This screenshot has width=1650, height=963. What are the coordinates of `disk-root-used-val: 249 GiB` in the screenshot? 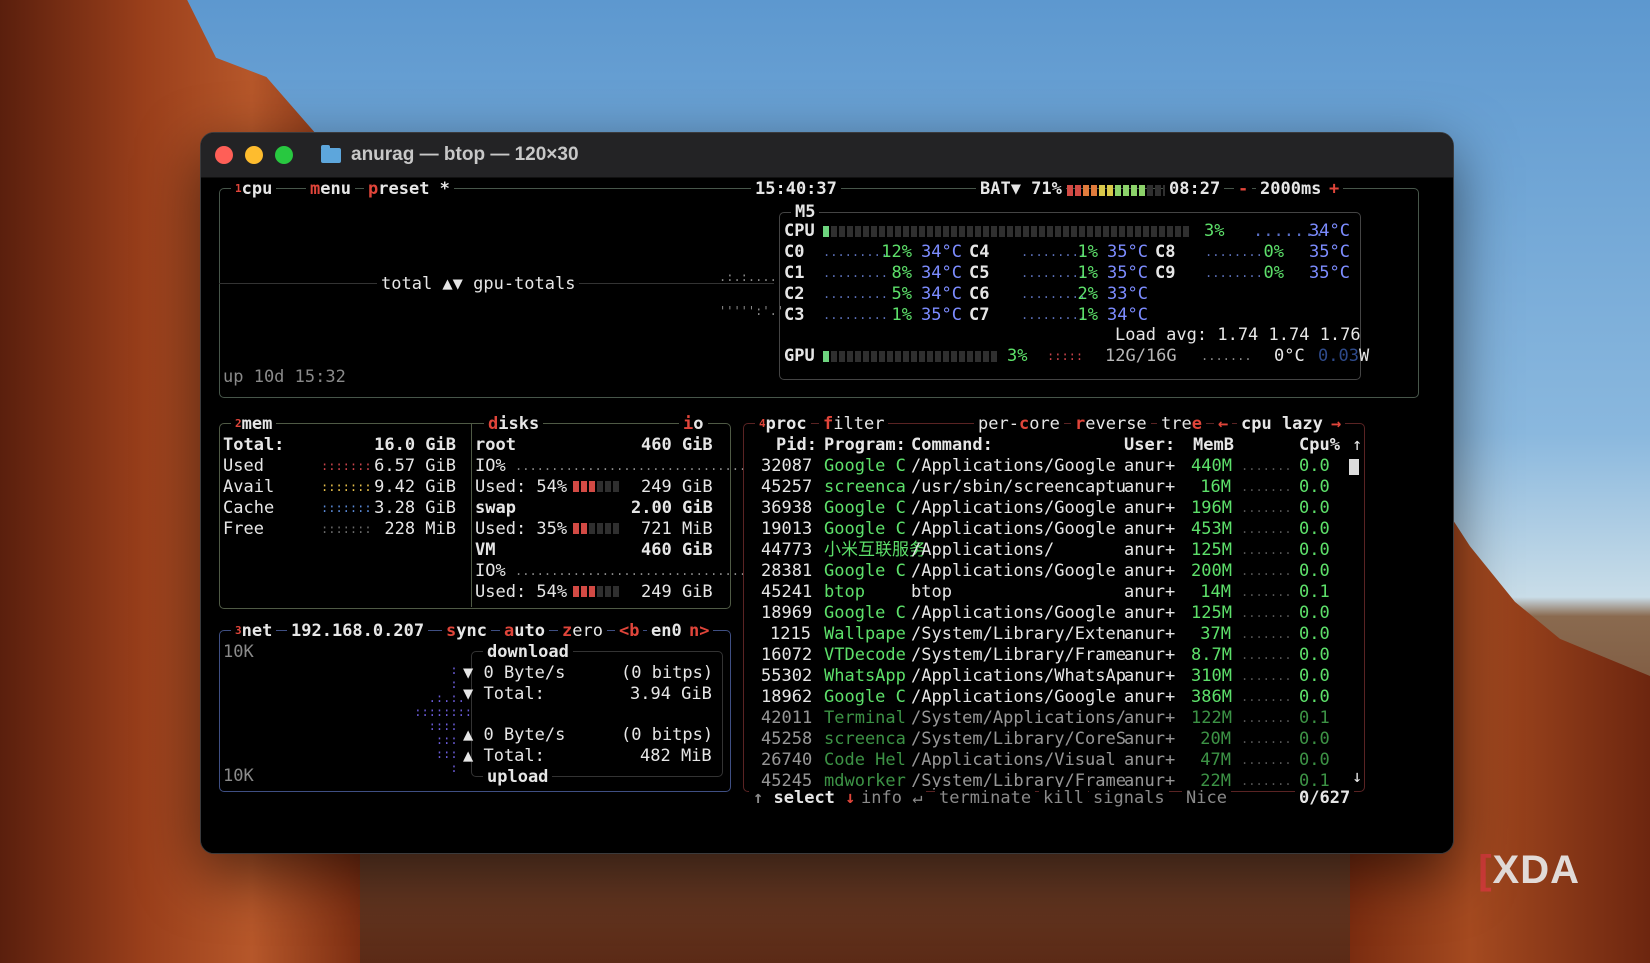 It's located at (677, 487).